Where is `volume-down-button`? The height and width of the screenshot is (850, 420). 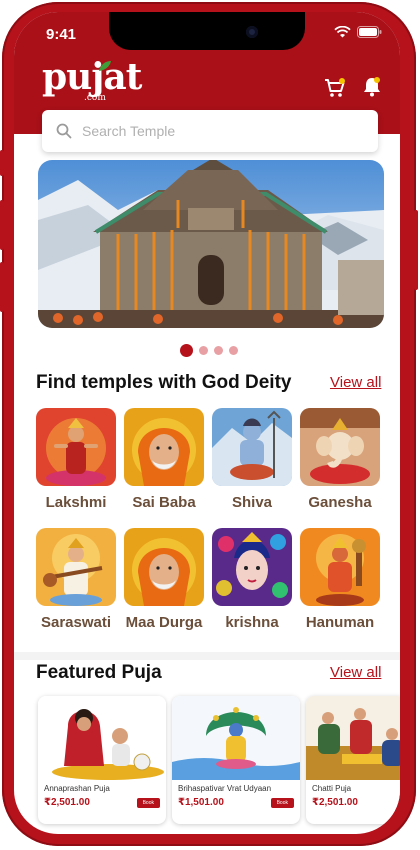
volume-down-button is located at coordinates (2, 287).